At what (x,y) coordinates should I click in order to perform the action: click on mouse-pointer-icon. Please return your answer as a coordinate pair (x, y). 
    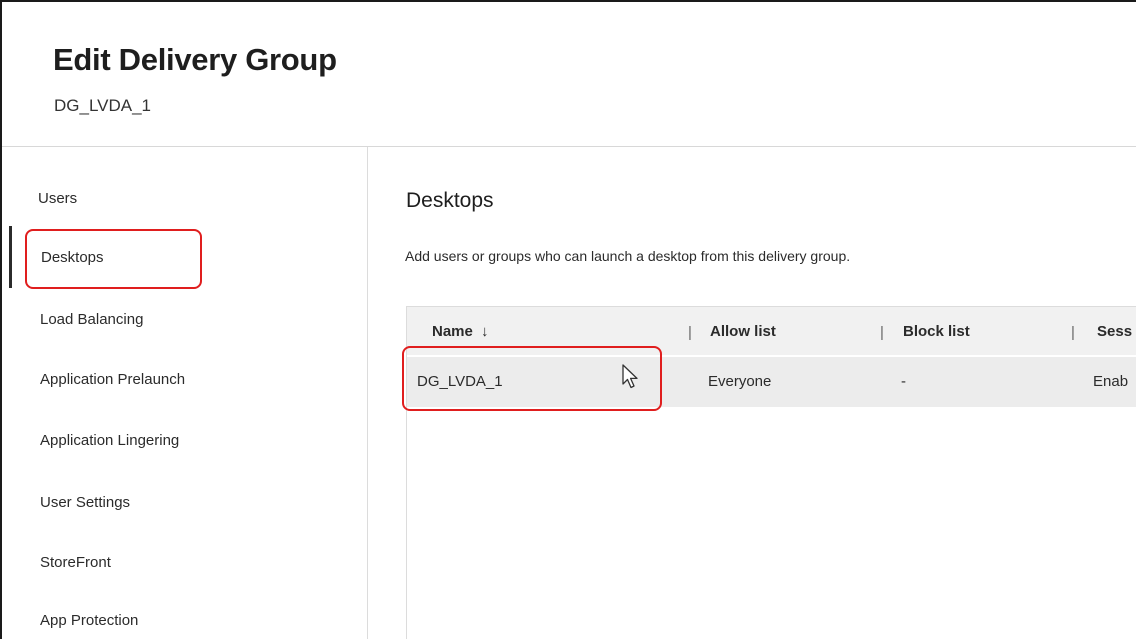
    Looking at the image, I should click on (630, 376).